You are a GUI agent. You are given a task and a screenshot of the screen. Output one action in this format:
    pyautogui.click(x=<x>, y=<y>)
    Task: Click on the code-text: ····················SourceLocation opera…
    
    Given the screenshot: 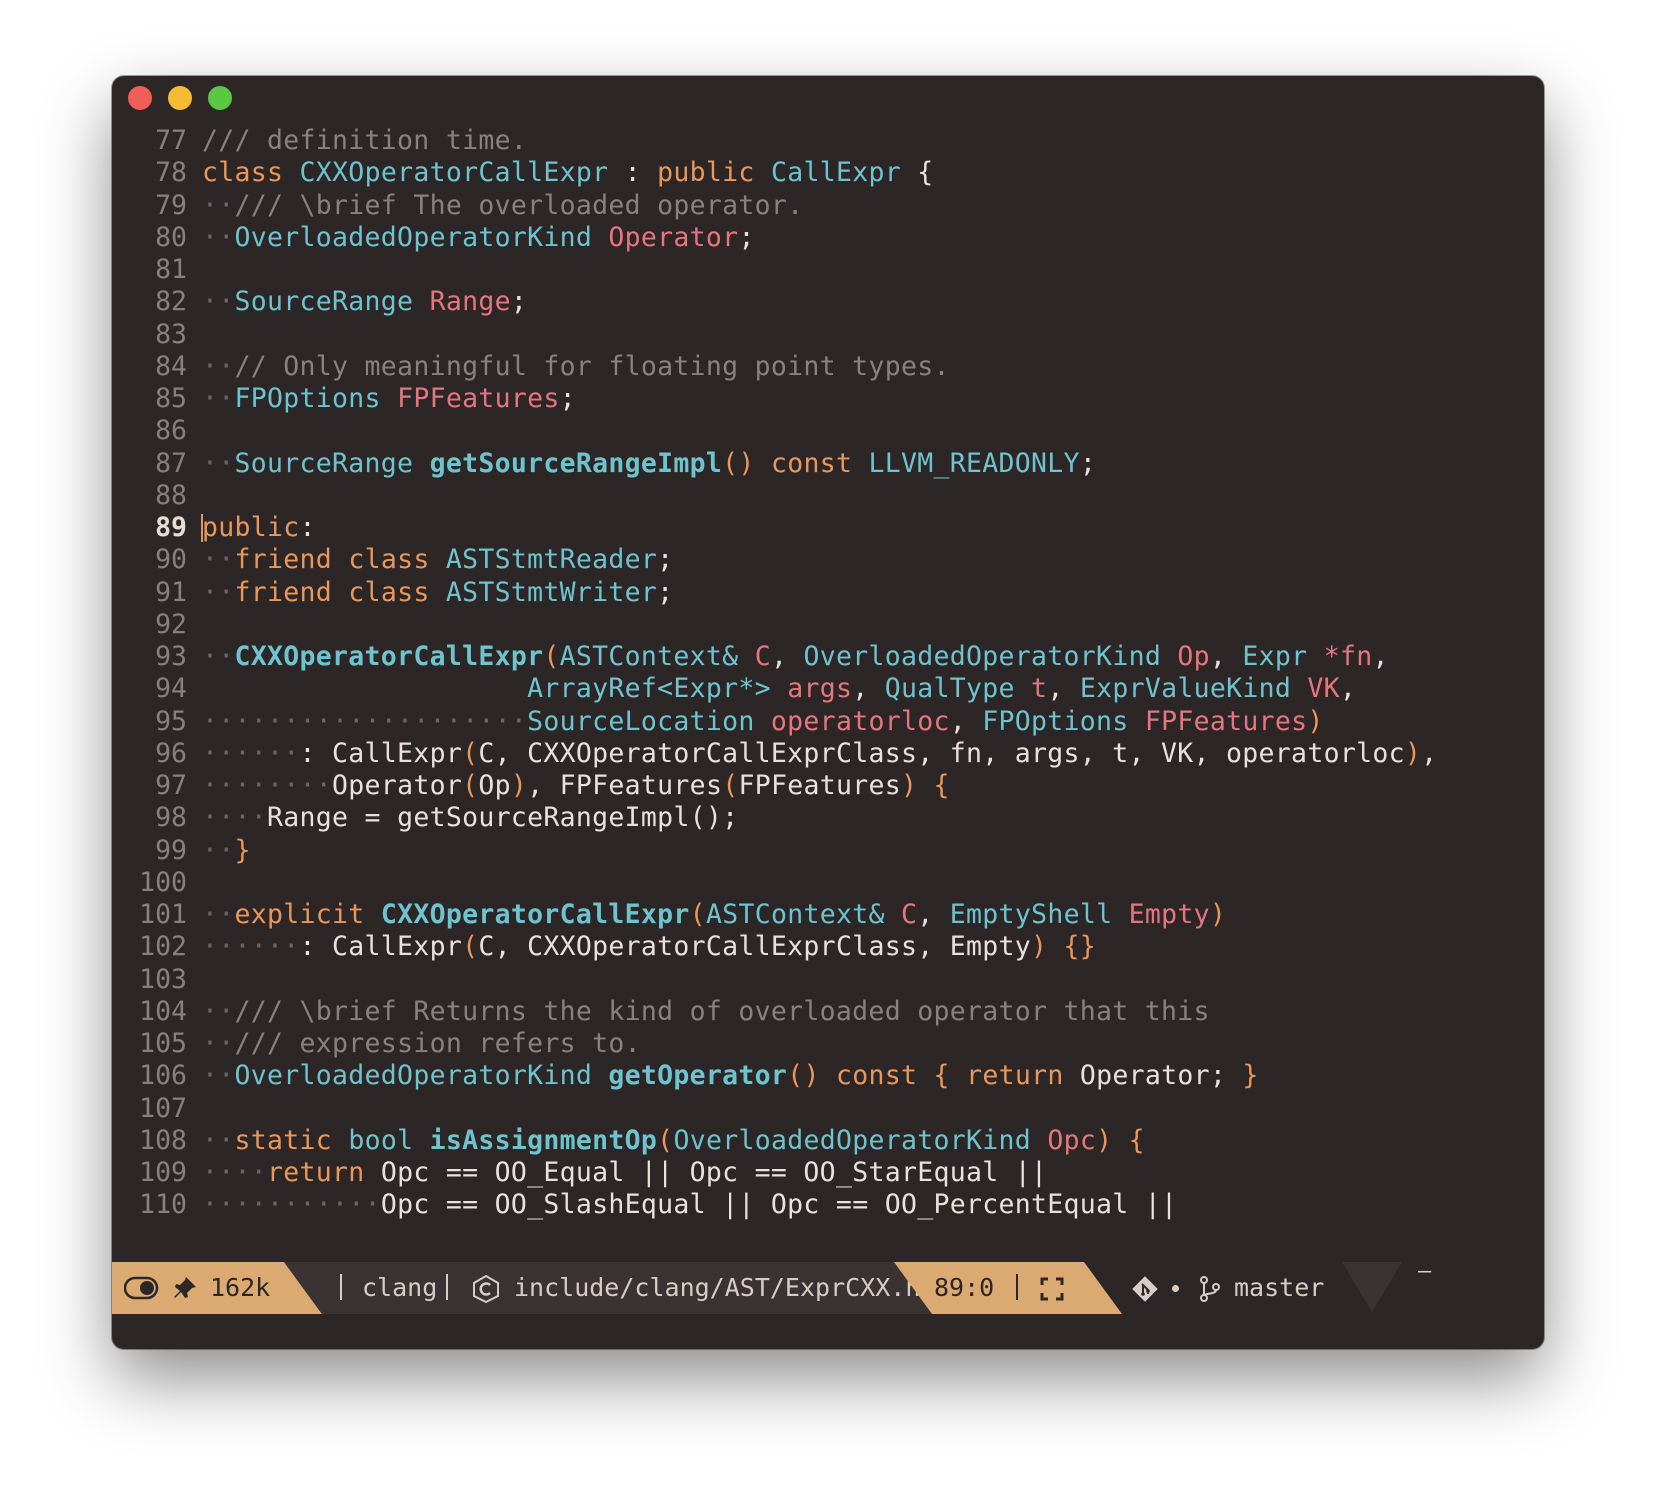 What is the action you would take?
    pyautogui.click(x=763, y=722)
    